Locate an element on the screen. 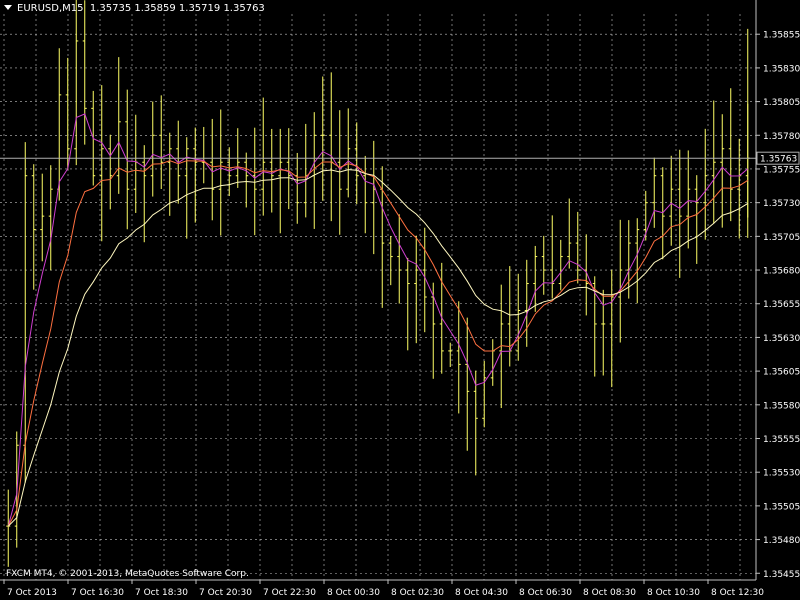  chevron-down-icon is located at coordinates (8, 7).